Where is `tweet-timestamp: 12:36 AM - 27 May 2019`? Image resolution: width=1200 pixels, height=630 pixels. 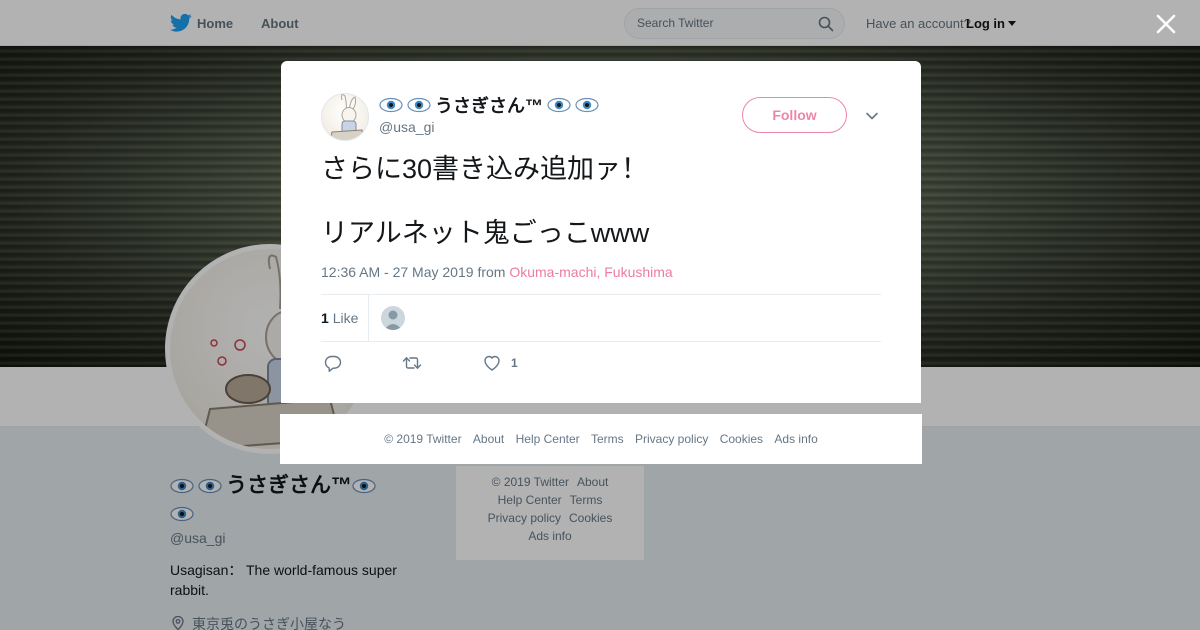
tweet-timestamp: 12:36 AM - 27 May 2019 is located at coordinates (397, 272).